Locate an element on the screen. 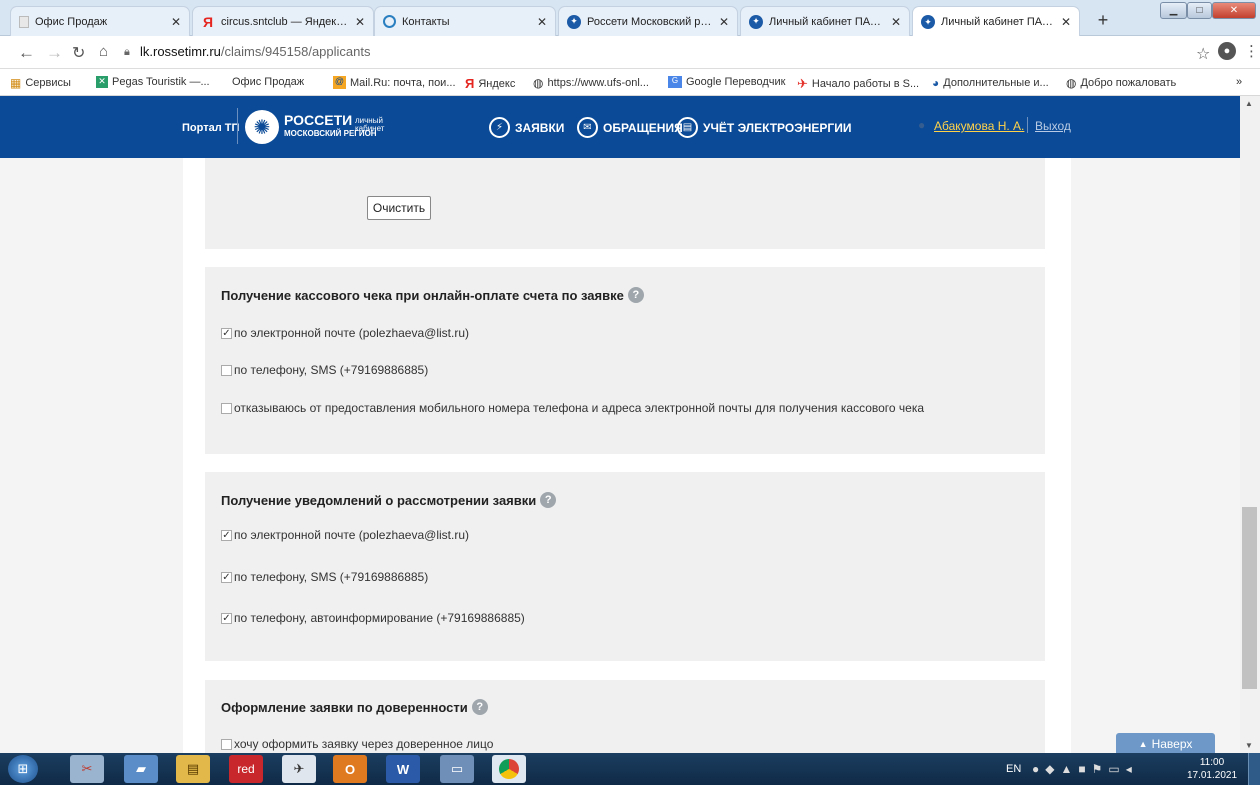 This screenshot has height=785, width=1260. section-title-text: Оформление заявки по доверенности is located at coordinates (344, 707).